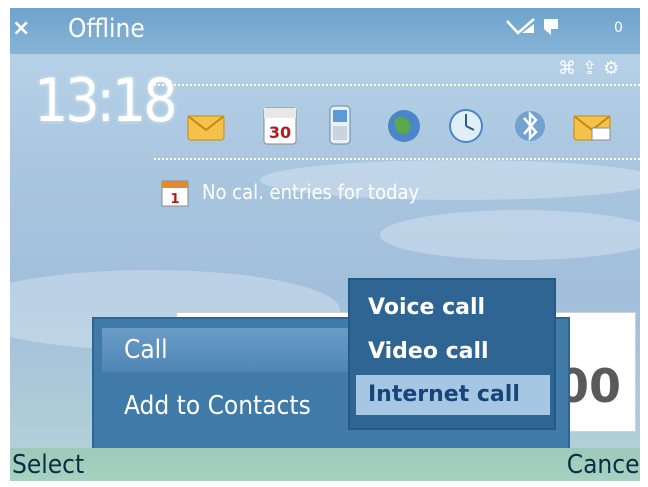  What do you see at coordinates (328, 464) in the screenshot?
I see `softkey-bar: Select Cancel` at bounding box center [328, 464].